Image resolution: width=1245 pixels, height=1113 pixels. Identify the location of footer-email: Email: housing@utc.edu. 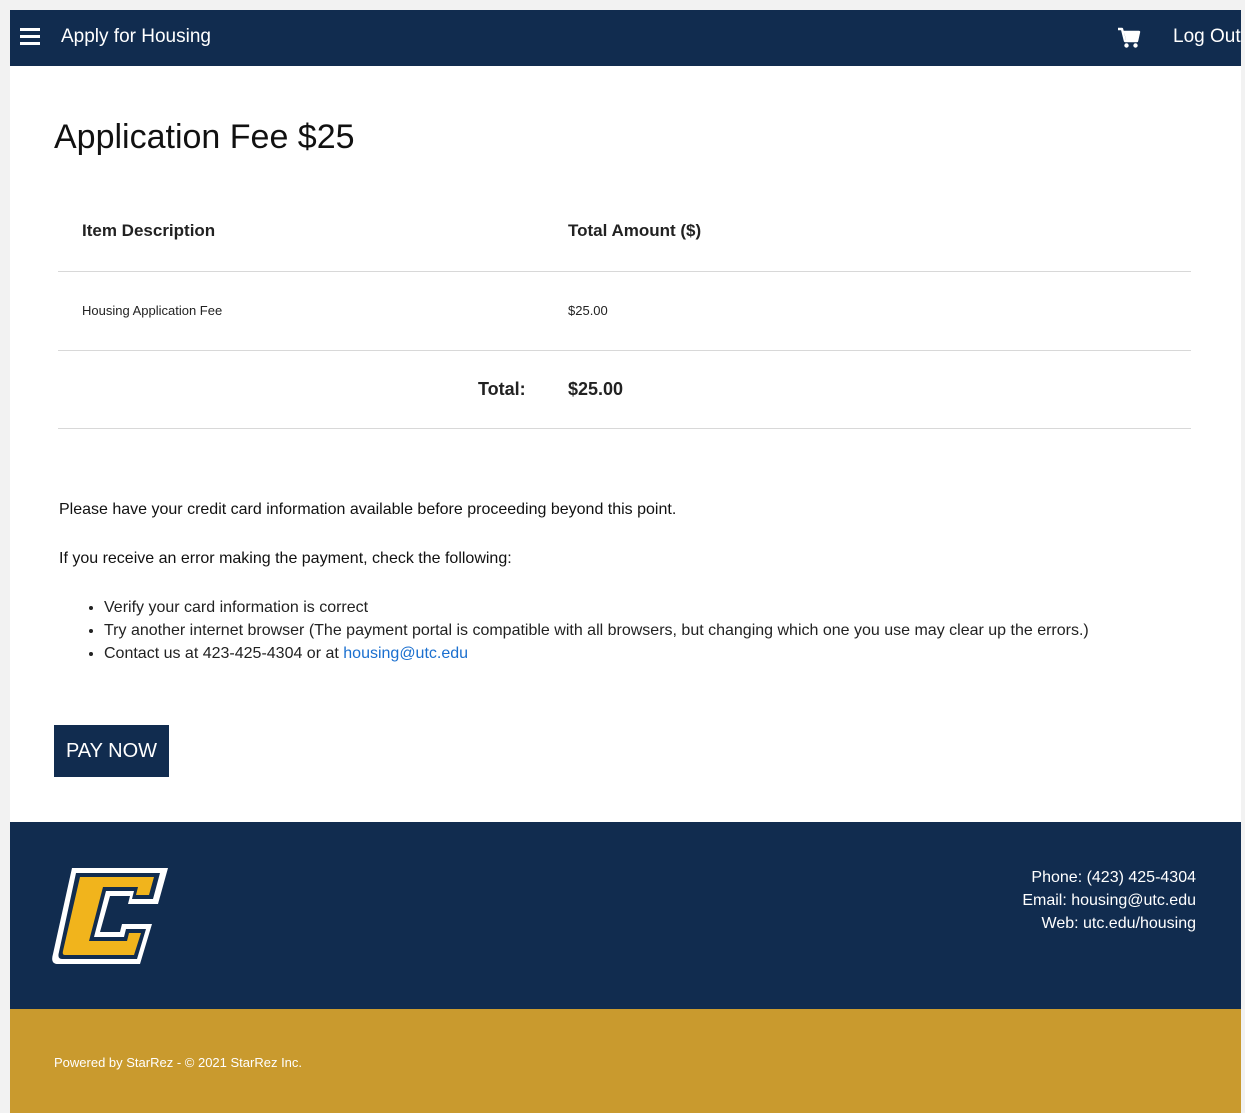
(1109, 900).